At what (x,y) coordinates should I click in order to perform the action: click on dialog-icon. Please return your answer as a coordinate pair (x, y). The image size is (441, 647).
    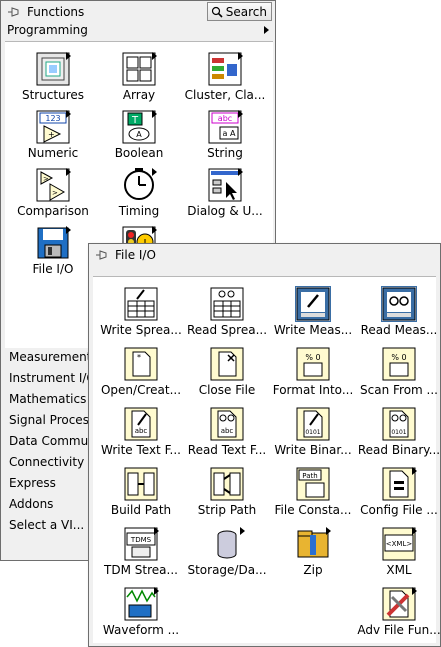
    Looking at the image, I should click on (225, 185).